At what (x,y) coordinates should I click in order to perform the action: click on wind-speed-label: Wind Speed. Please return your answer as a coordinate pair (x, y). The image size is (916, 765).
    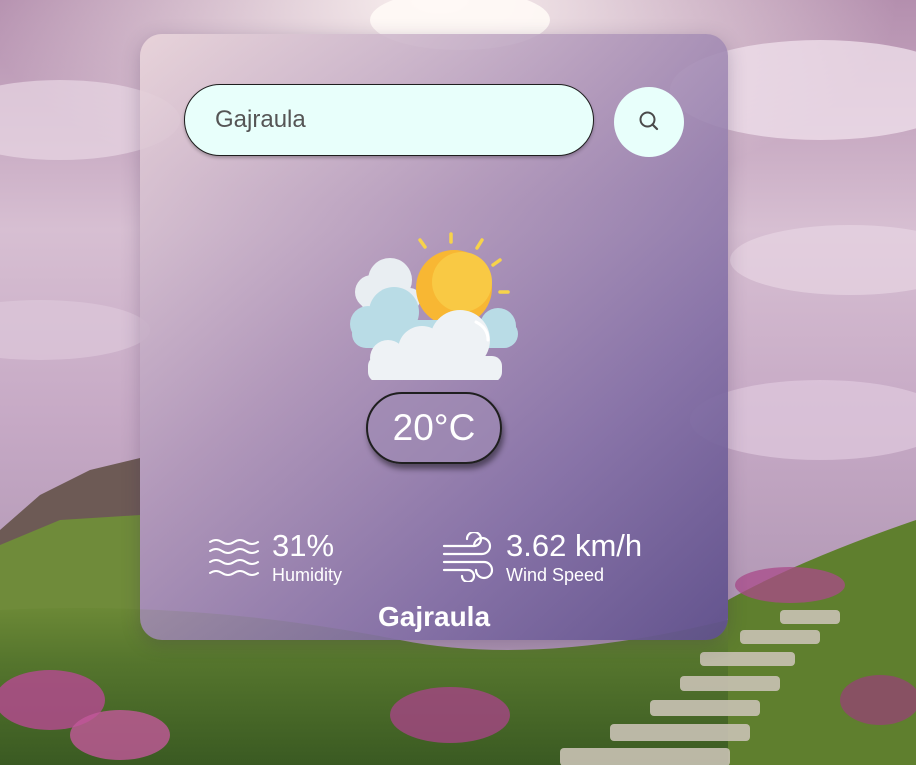
    Looking at the image, I should click on (555, 575).